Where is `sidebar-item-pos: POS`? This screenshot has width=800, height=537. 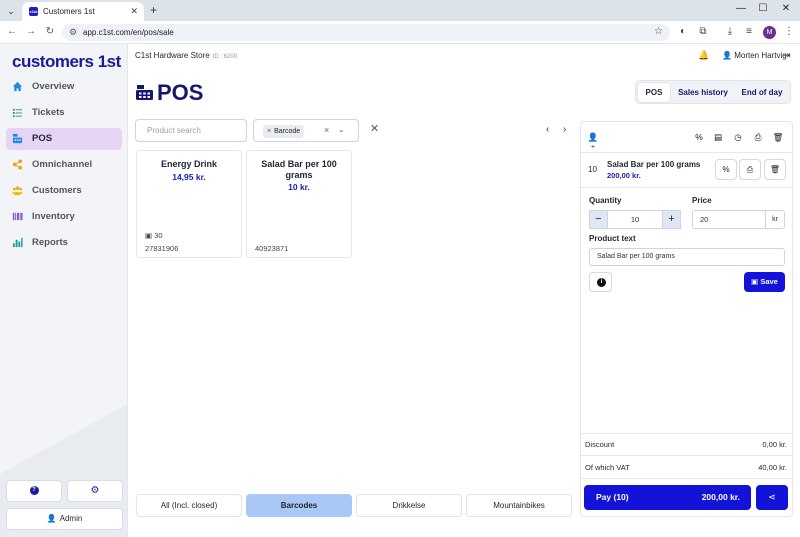 sidebar-item-pos: POS is located at coordinates (64, 139).